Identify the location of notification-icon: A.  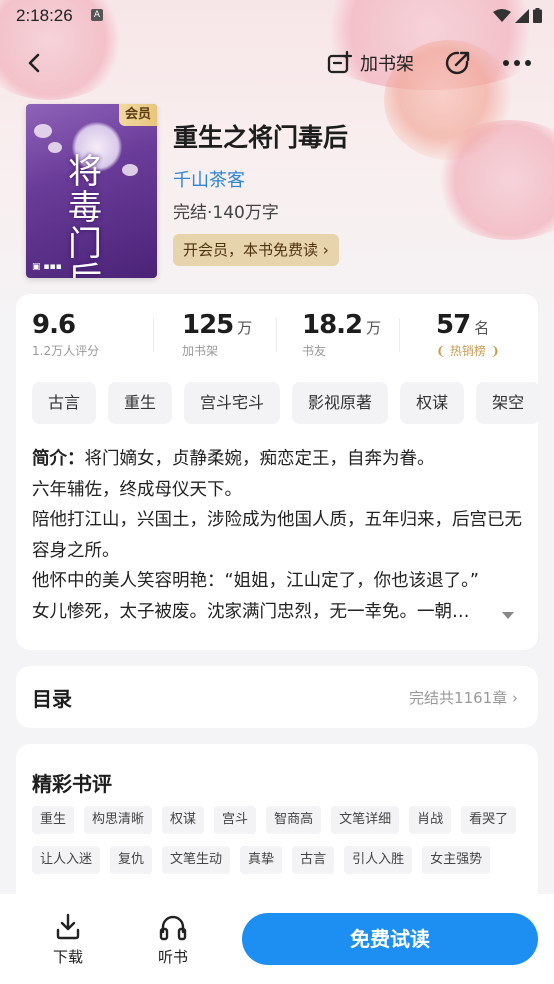
(97, 15).